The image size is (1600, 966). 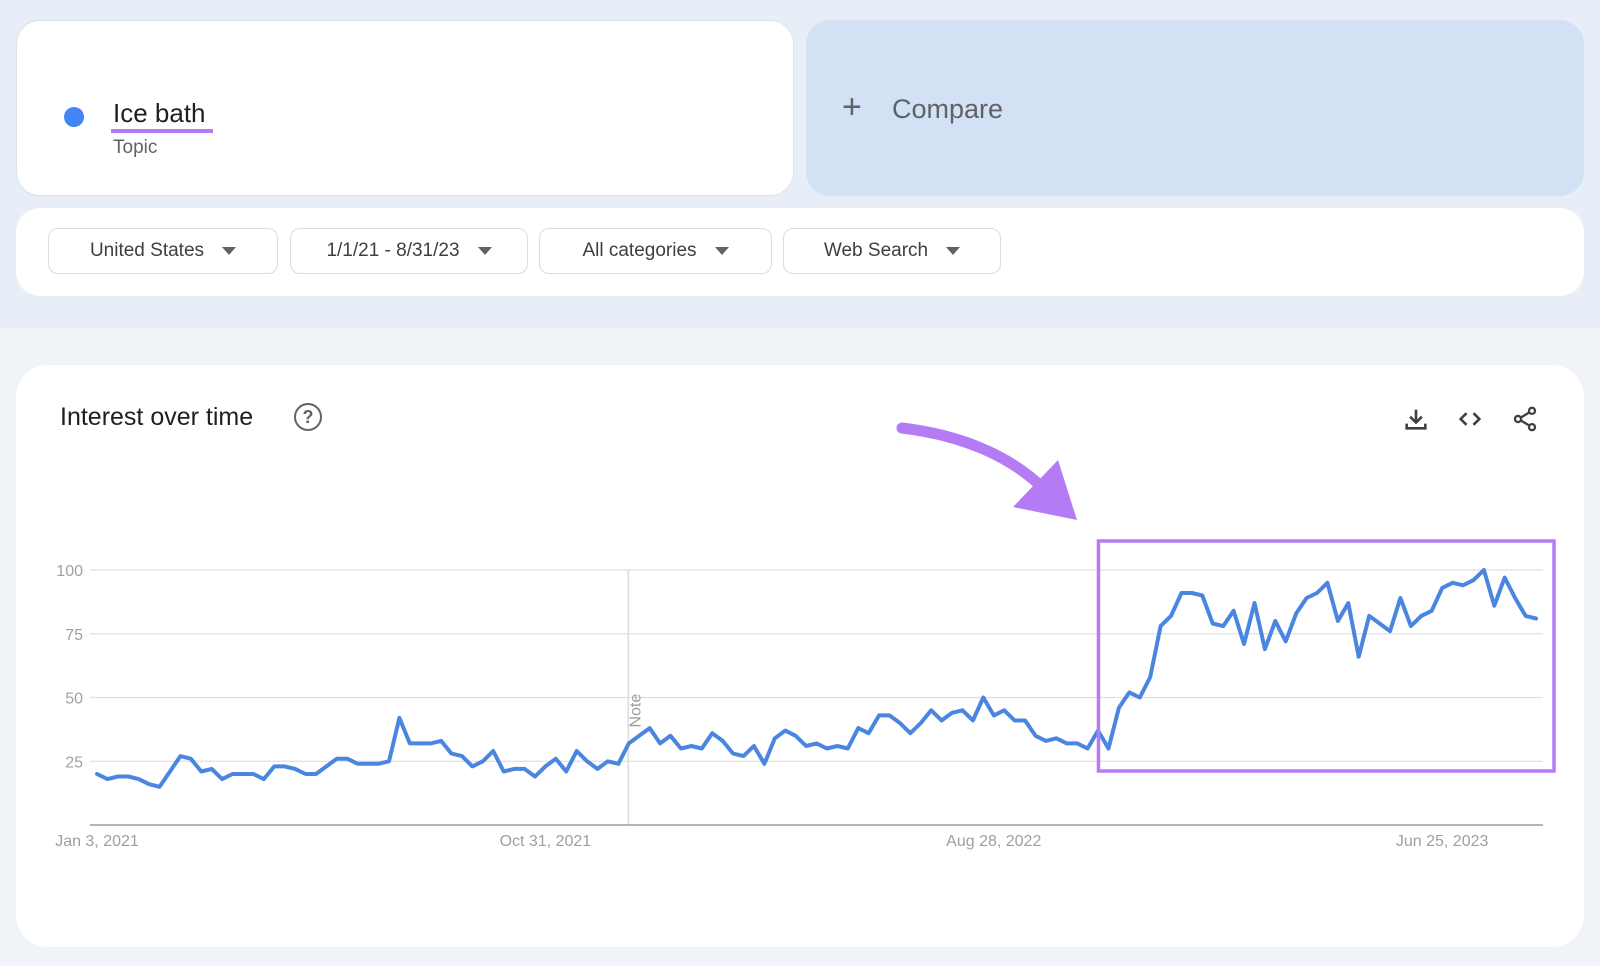 I want to click on note-label: Note, so click(x=635, y=711).